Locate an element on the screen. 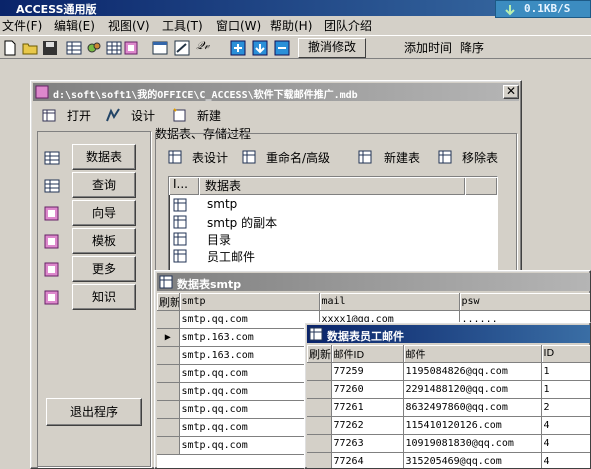  current-row-indicator: ▶ is located at coordinates (168, 337).